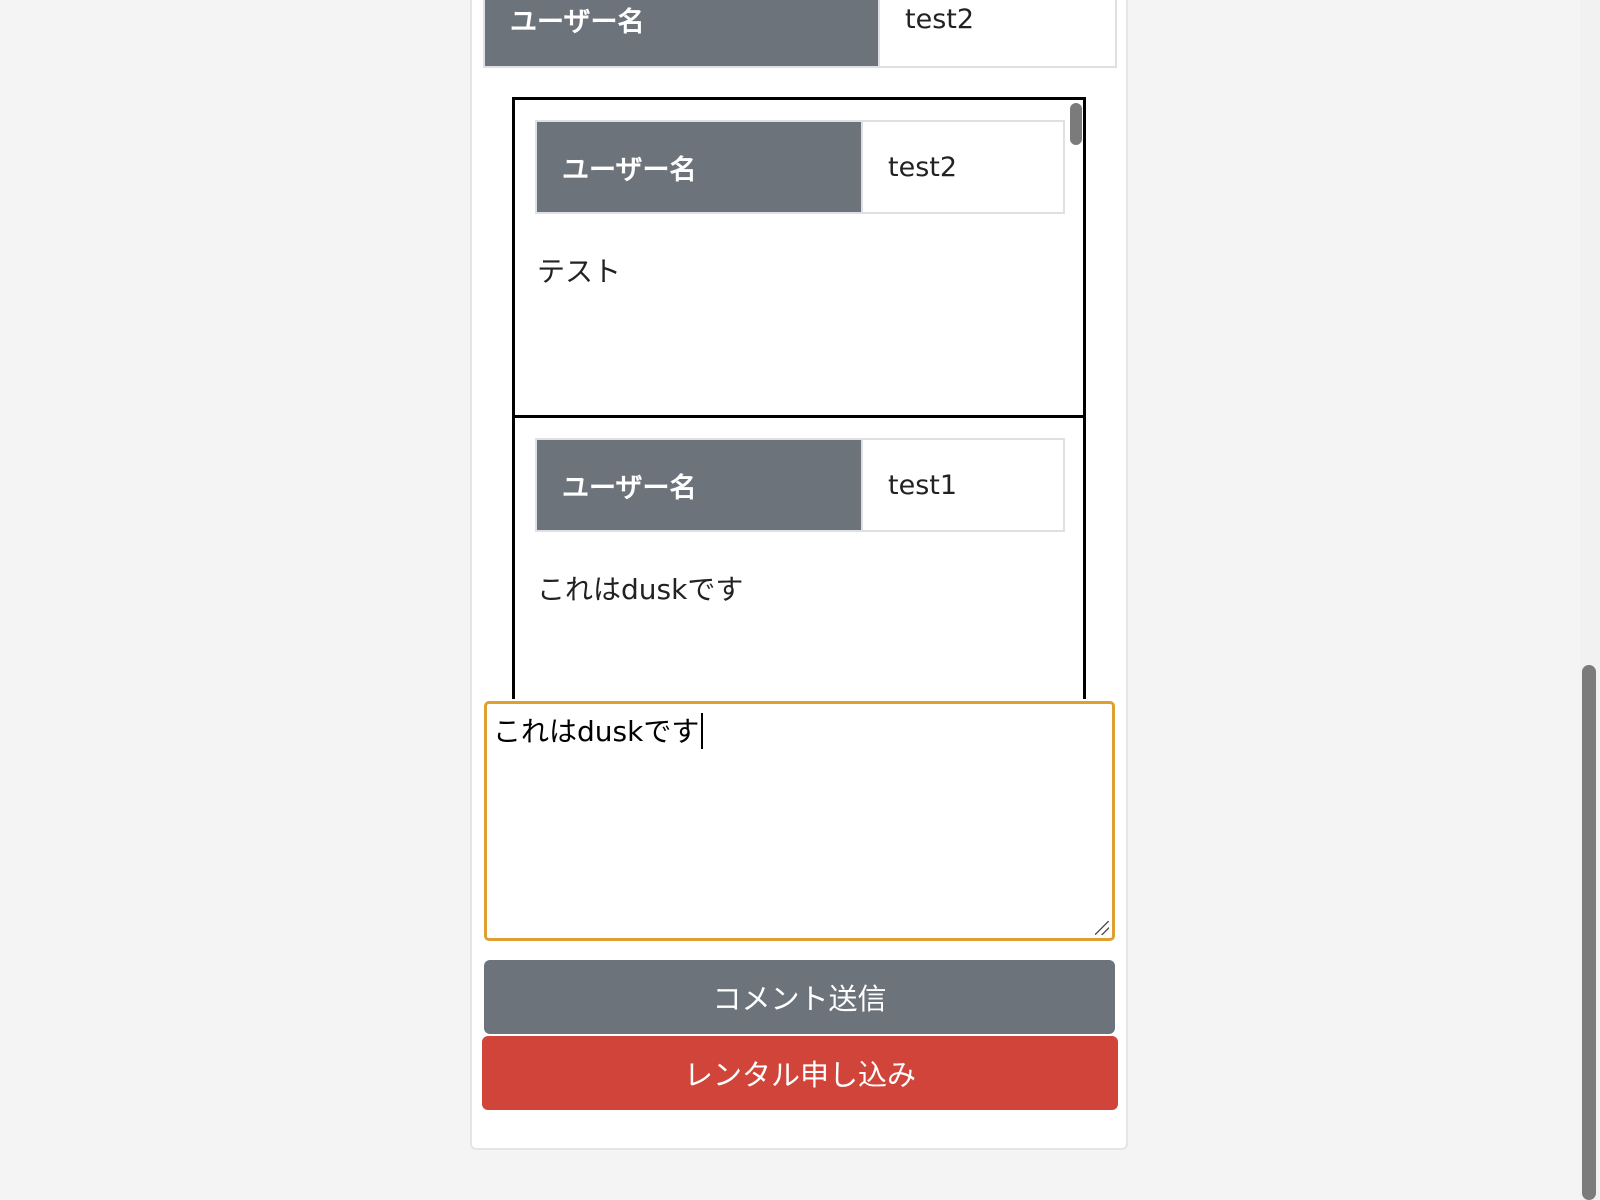 The width and height of the screenshot is (1600, 1200). What do you see at coordinates (799, 259) in the screenshot?
I see `comment-item: ユーザー名 test2 テスト` at bounding box center [799, 259].